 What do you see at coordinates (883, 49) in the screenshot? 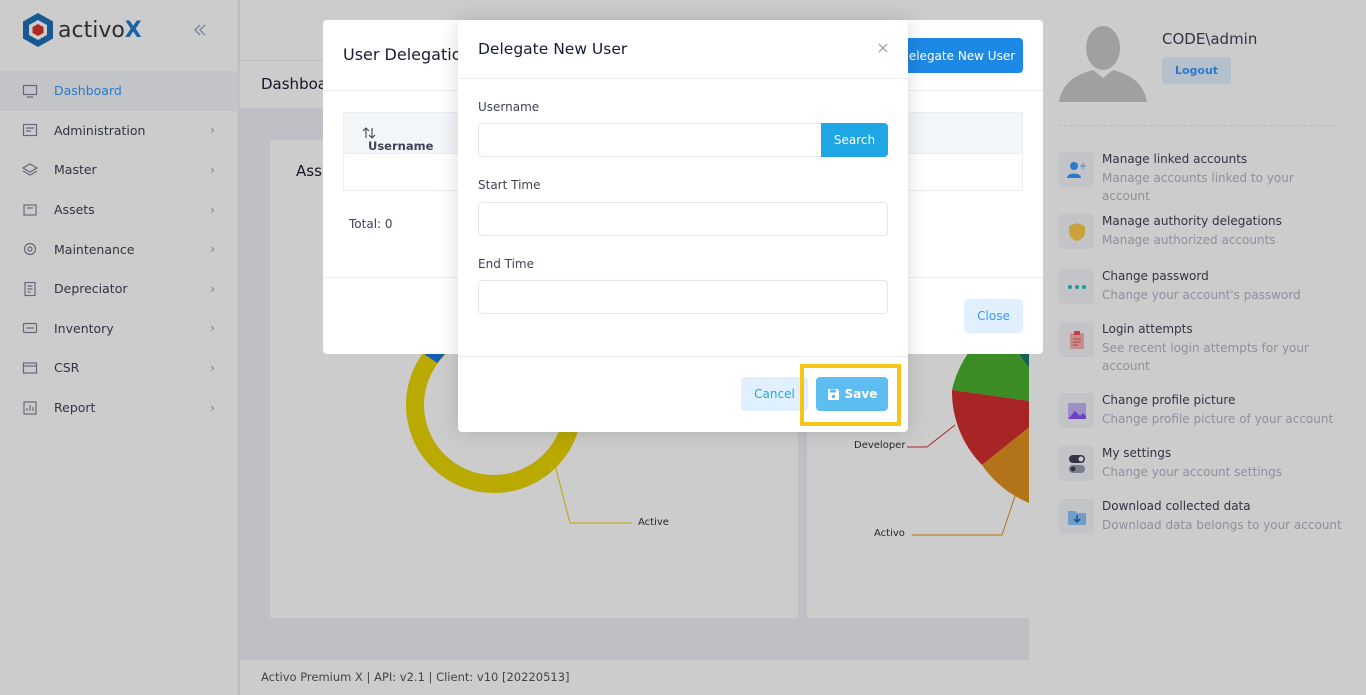
I see `close-icon` at bounding box center [883, 49].